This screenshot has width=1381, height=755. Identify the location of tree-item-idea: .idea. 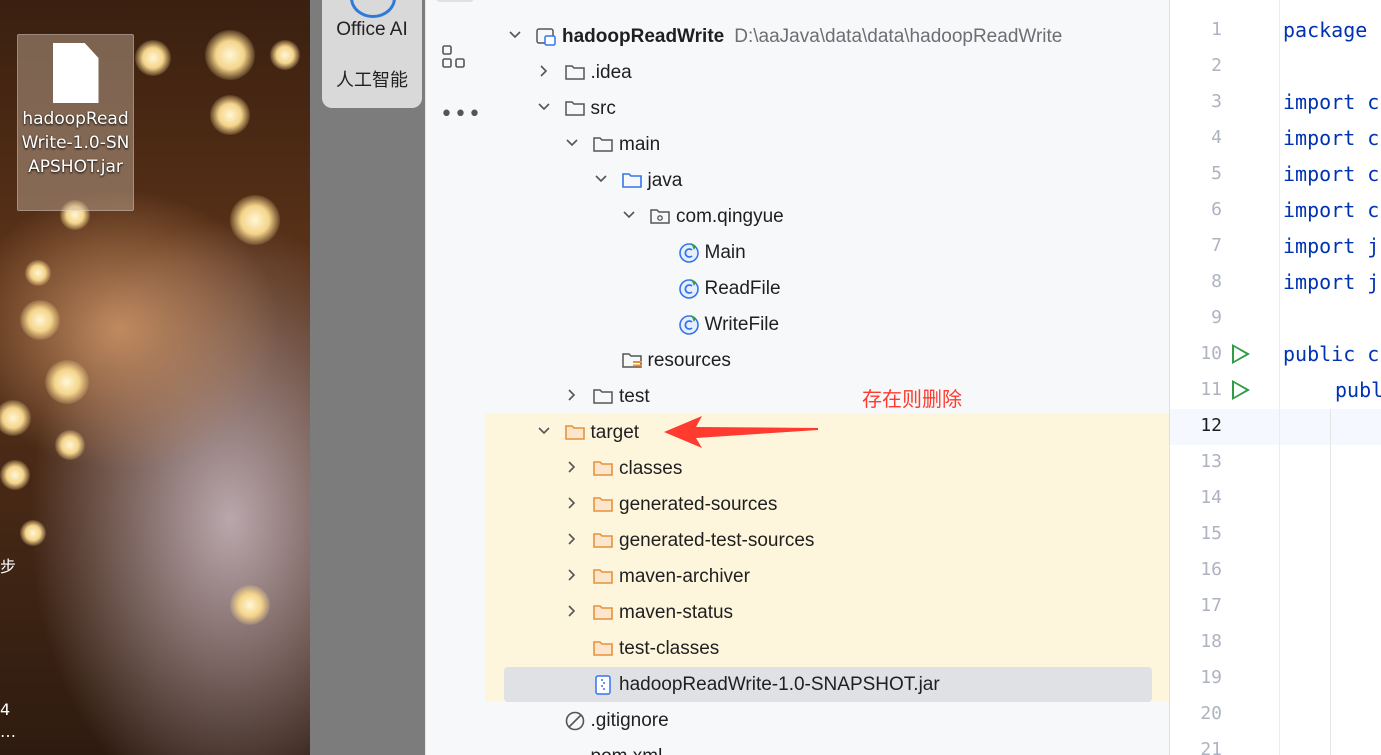
(827, 73).